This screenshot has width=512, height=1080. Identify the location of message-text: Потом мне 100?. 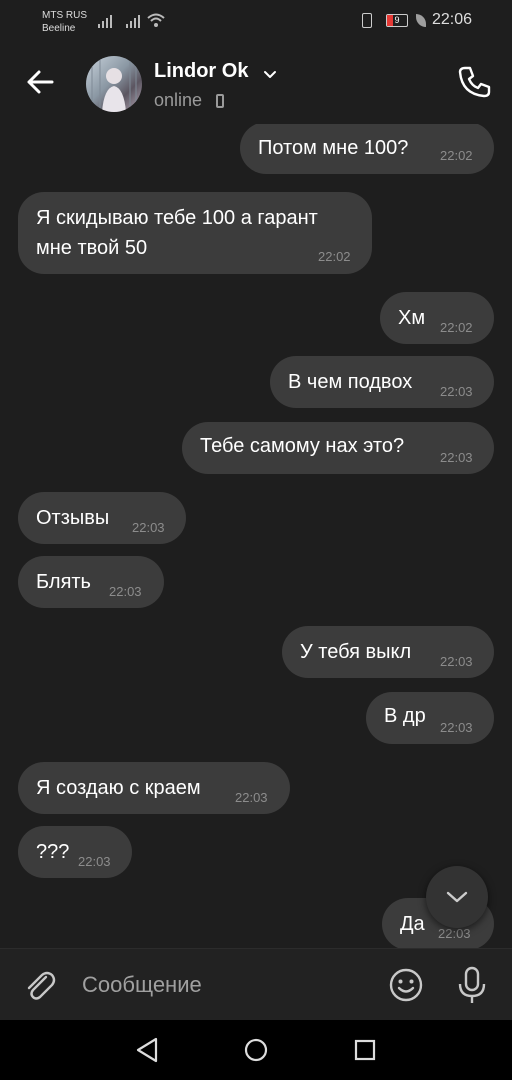
(333, 148).